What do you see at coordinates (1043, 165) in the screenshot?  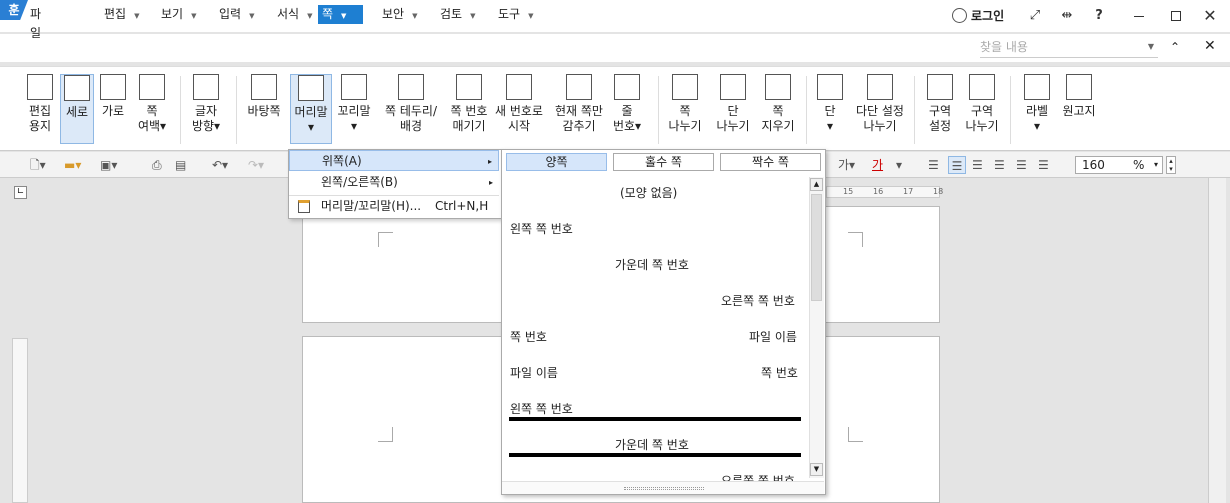 I see `divide-icon: ☰` at bounding box center [1043, 165].